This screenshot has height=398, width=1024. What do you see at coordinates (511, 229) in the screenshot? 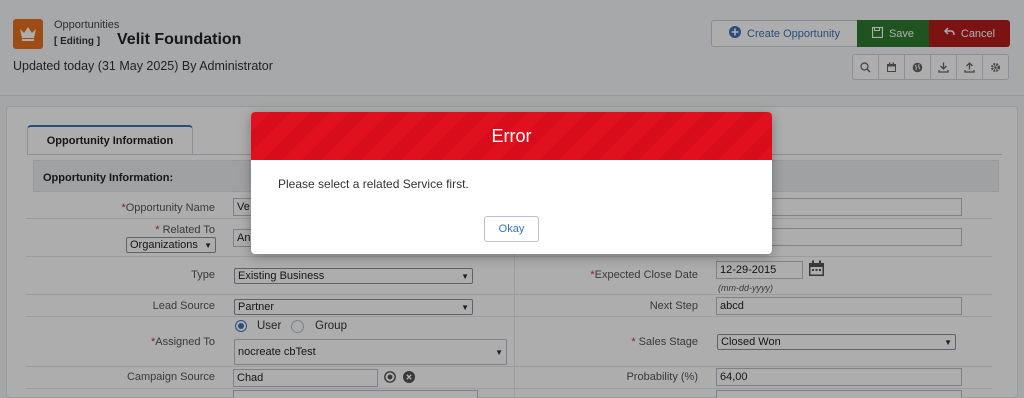
I see `okay-button: Okay` at bounding box center [511, 229].